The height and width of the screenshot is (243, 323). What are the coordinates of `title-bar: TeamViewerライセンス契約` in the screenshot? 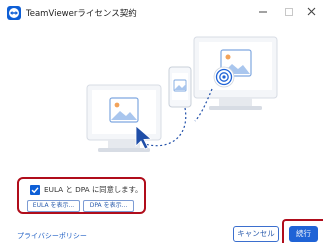 It's located at (161, 13).